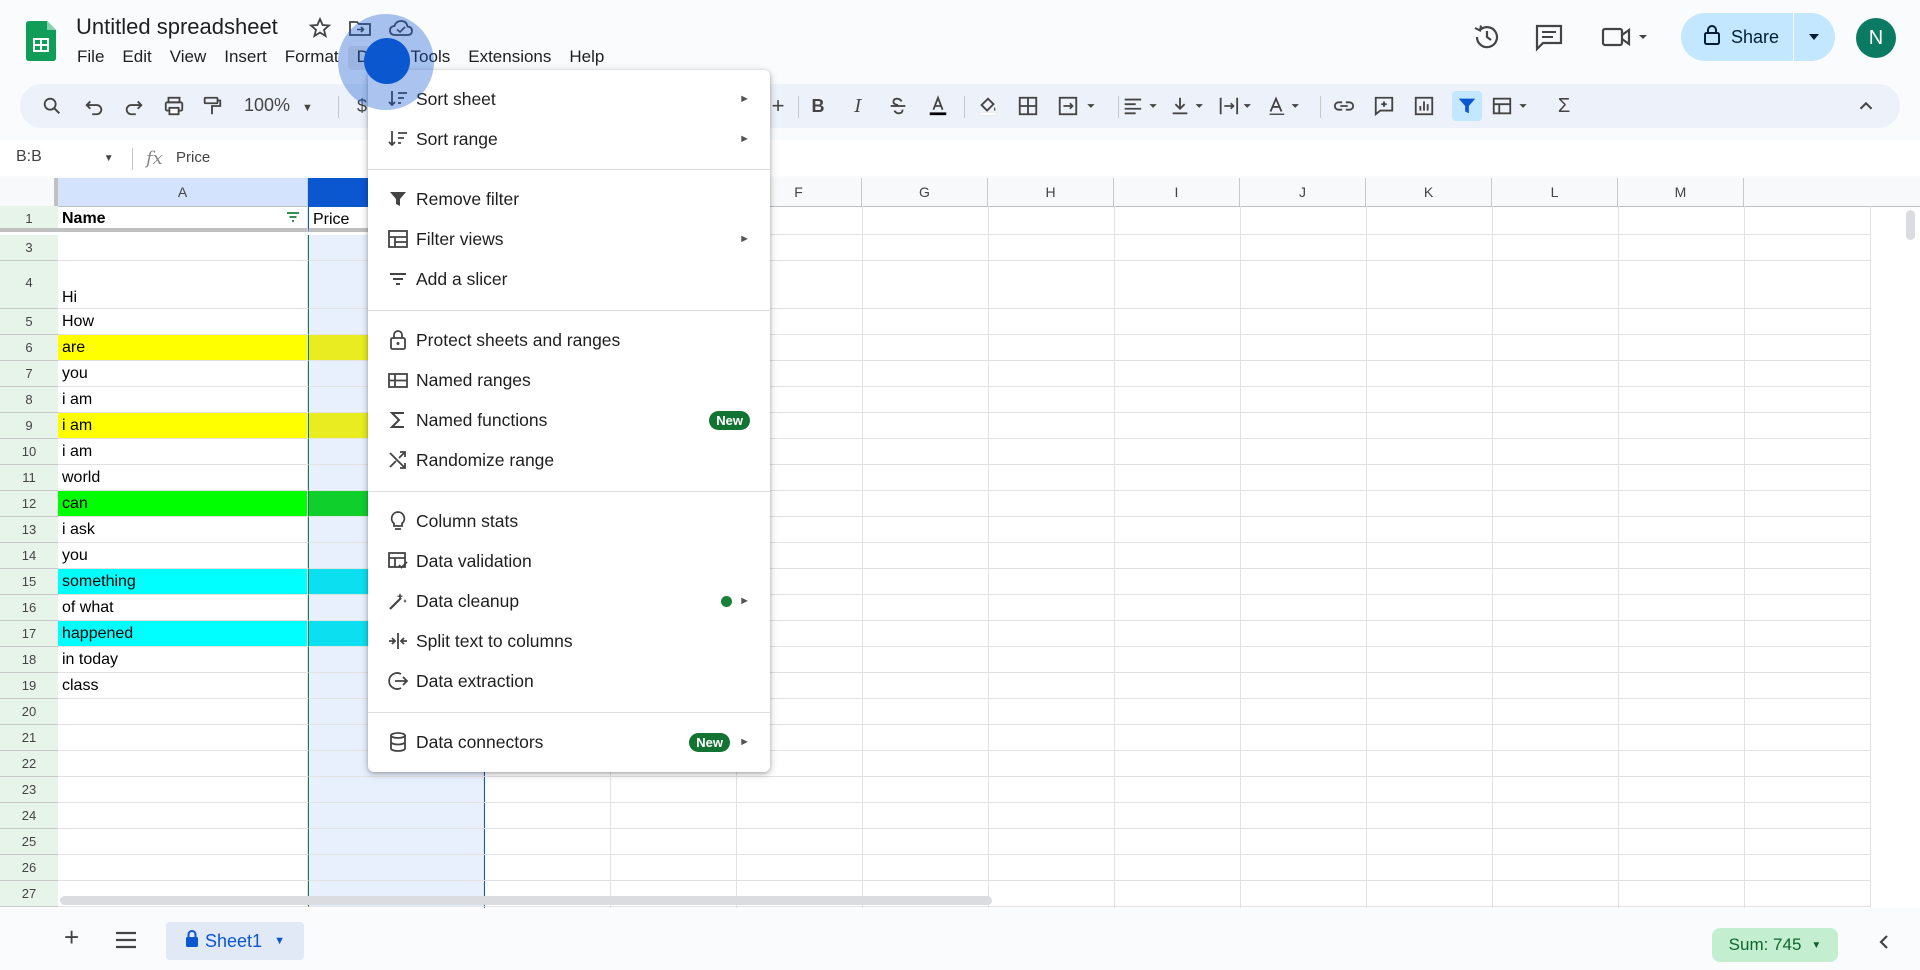 The height and width of the screenshot is (970, 1920). Describe the element at coordinates (818, 106) in the screenshot. I see `bold-icon: B` at that location.